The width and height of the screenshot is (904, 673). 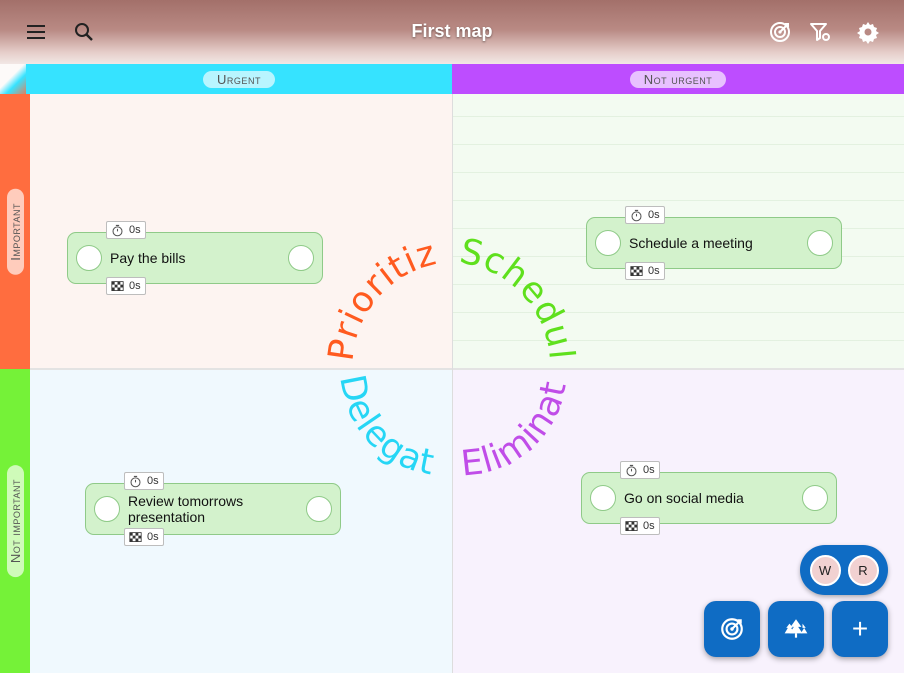 I want to click on row-header-important: Important, so click(x=15, y=231).